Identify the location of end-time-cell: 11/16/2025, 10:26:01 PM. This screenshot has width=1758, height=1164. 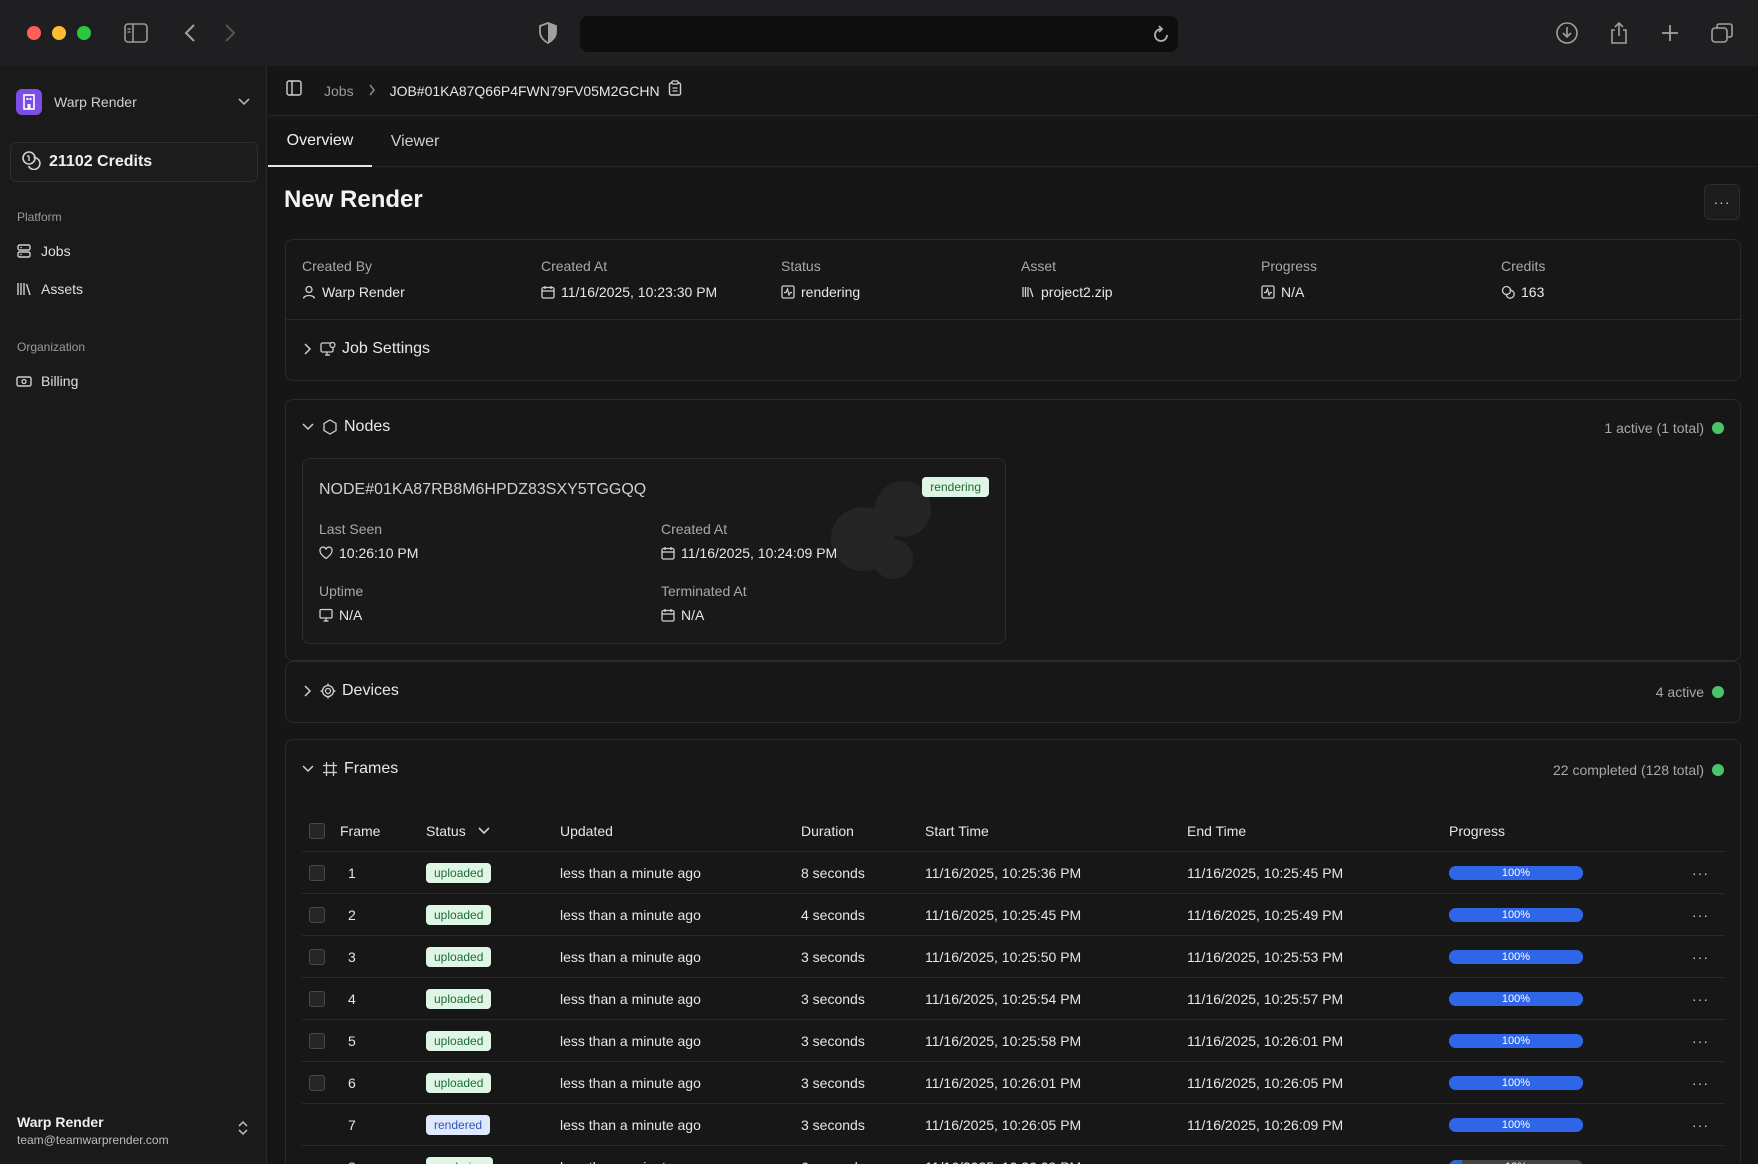
(1265, 1041).